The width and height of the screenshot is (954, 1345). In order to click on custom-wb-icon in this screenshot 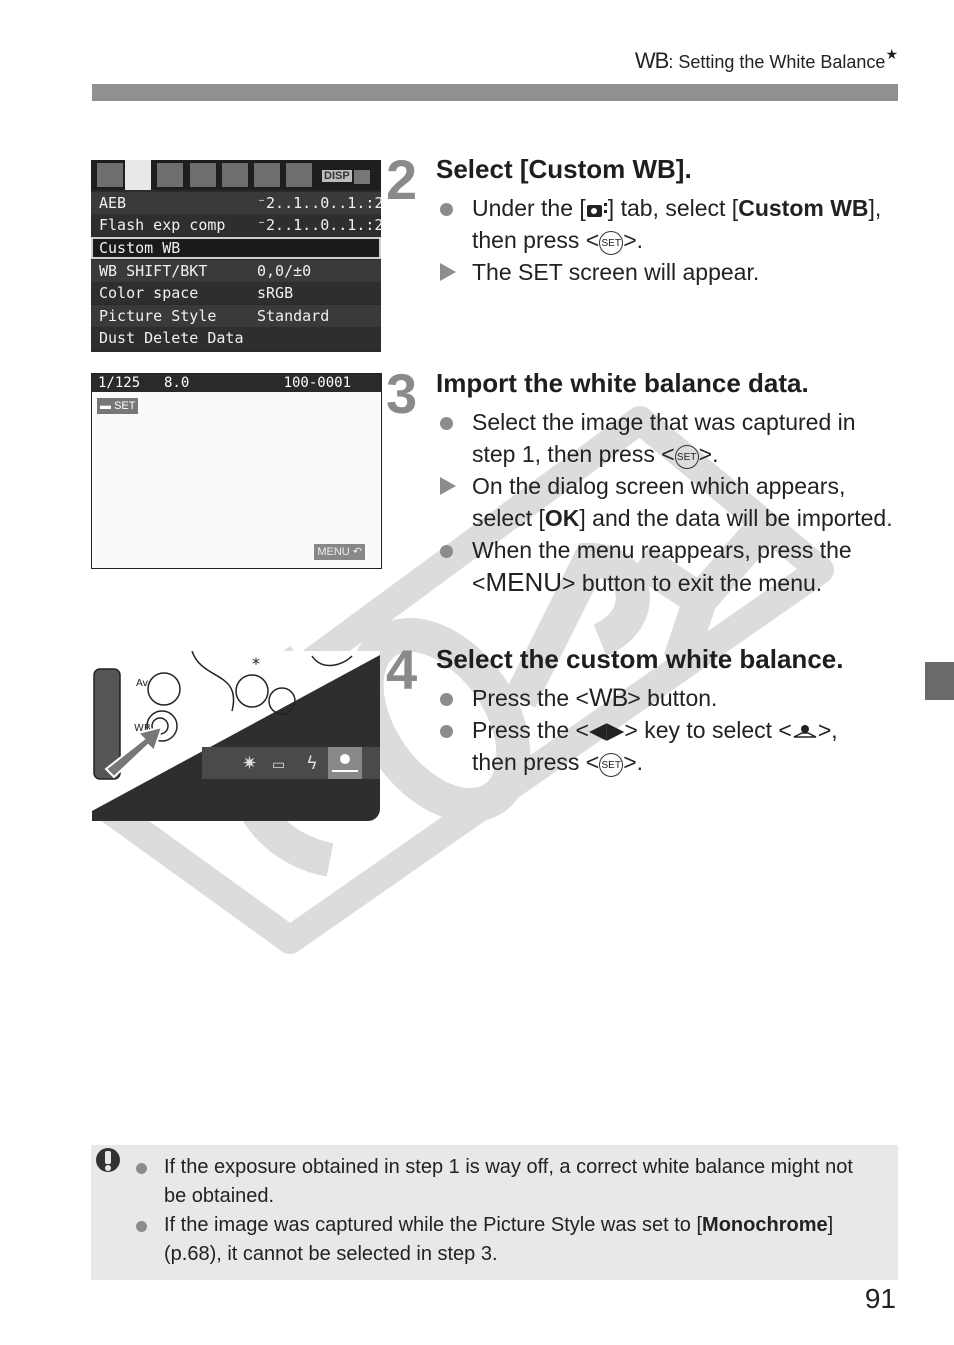, I will do `click(805, 731)`.